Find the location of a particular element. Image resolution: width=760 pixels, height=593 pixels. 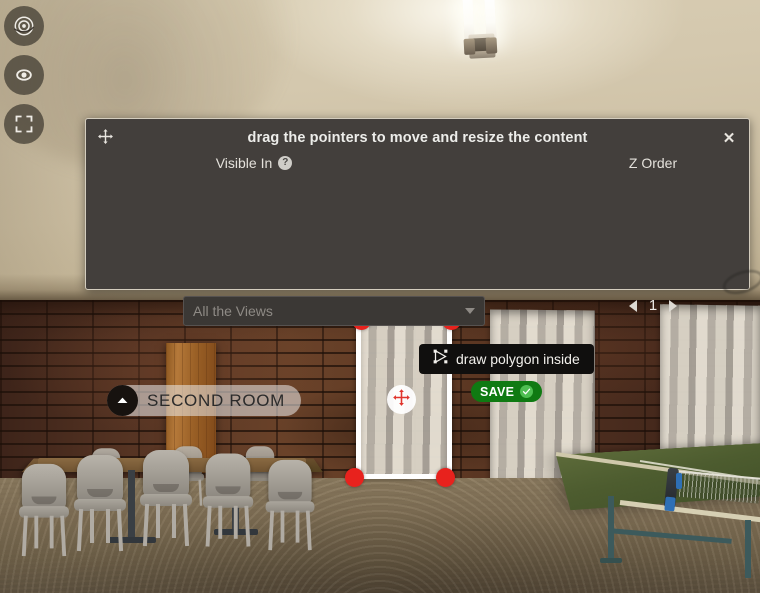

eye-icon is located at coordinates (24, 75).